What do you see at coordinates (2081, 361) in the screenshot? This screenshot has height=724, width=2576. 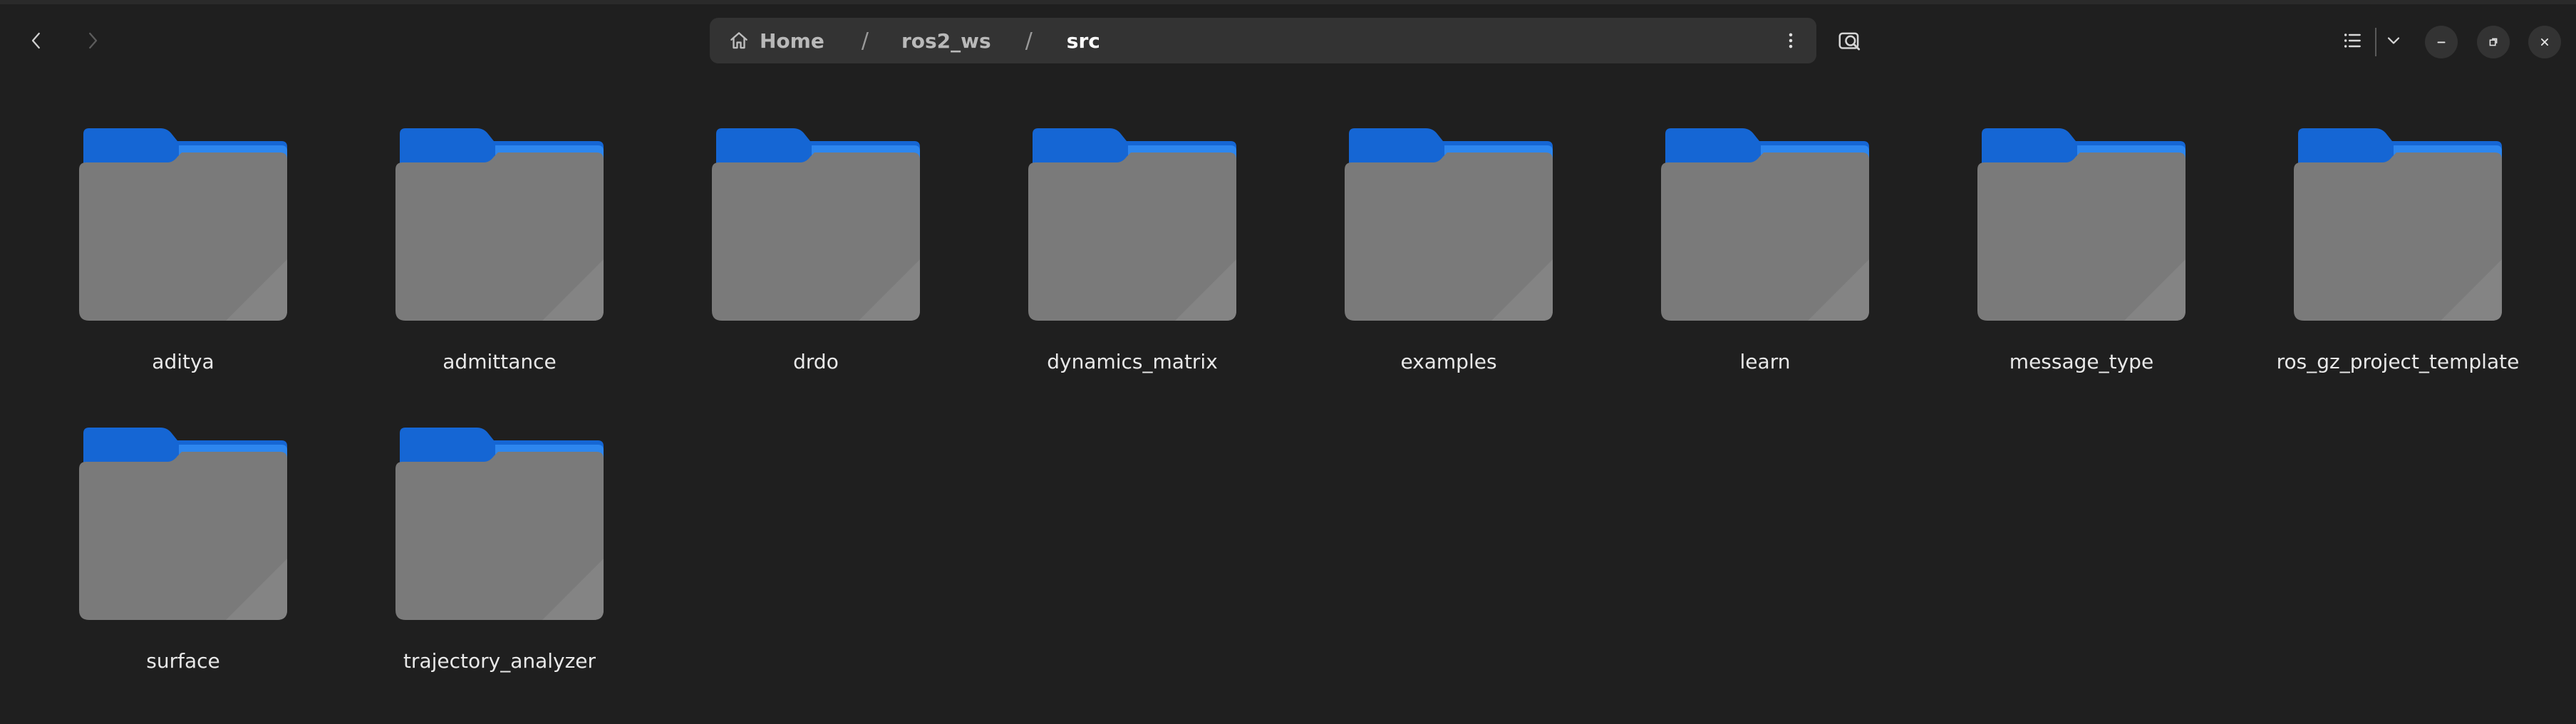 I see `folder-item-label: message_type` at bounding box center [2081, 361].